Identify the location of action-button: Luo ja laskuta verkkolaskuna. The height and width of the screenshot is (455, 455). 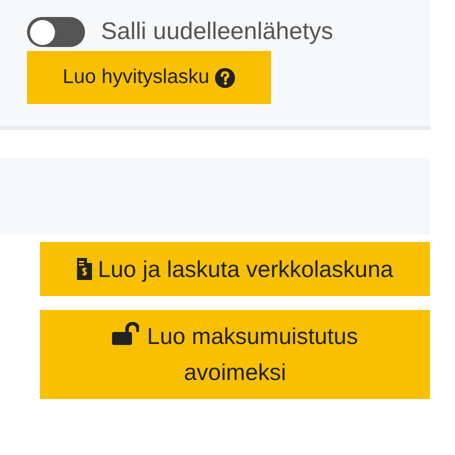
(235, 269).